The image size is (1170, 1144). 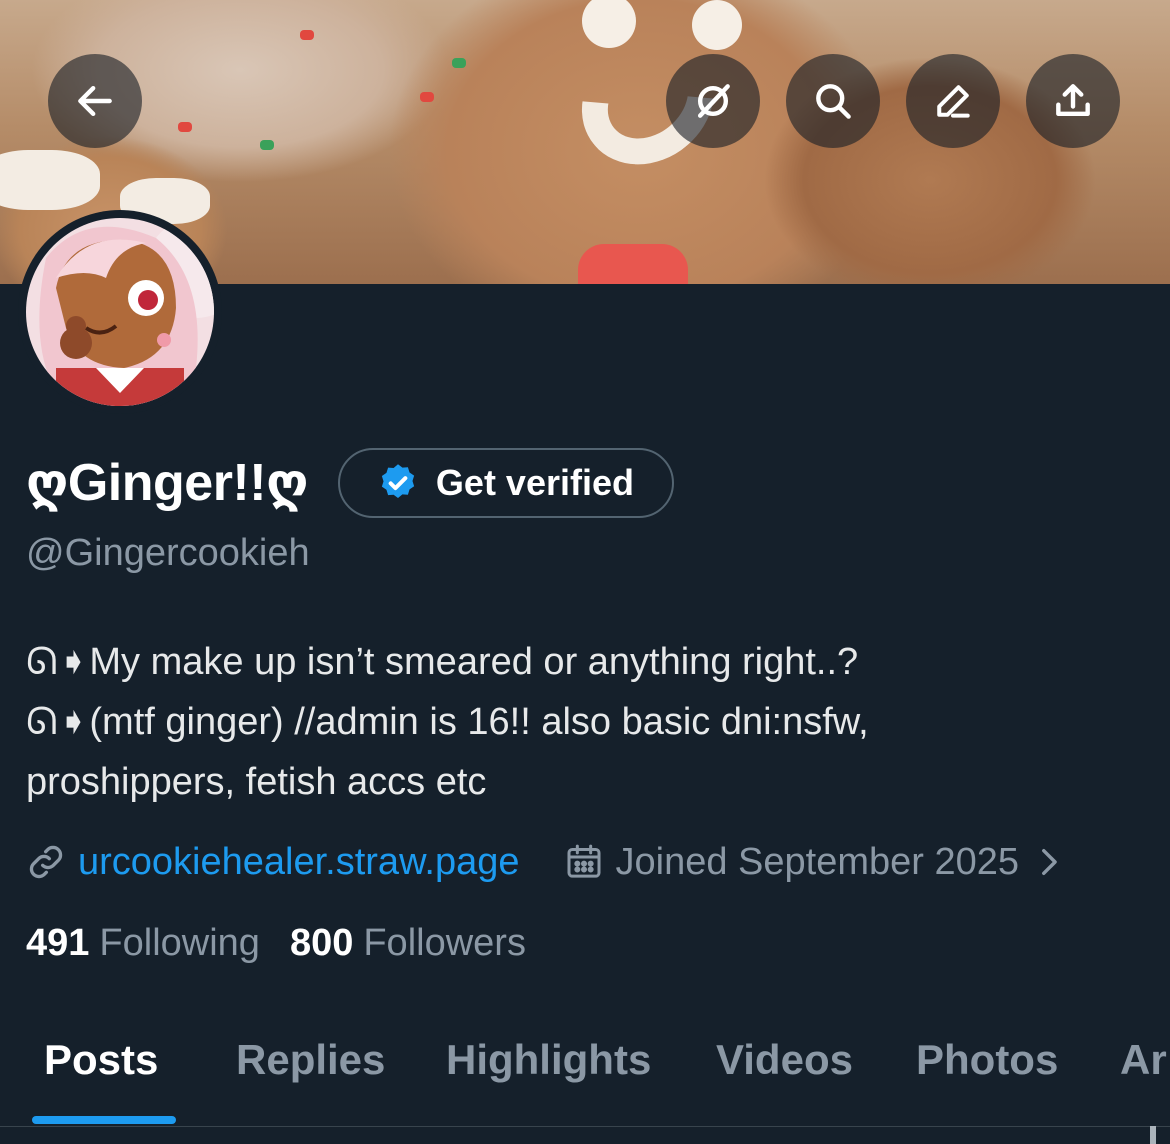 I want to click on bio-line: proshippers, fetish accs etc, so click(x=256, y=782).